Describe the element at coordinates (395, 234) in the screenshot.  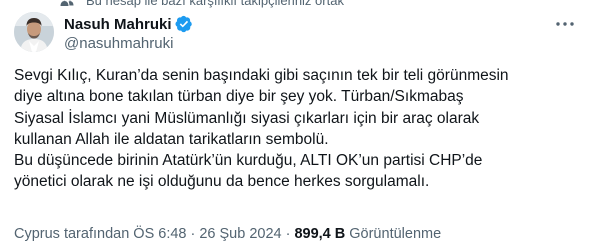
I see `views-label: Görüntülenme` at that location.